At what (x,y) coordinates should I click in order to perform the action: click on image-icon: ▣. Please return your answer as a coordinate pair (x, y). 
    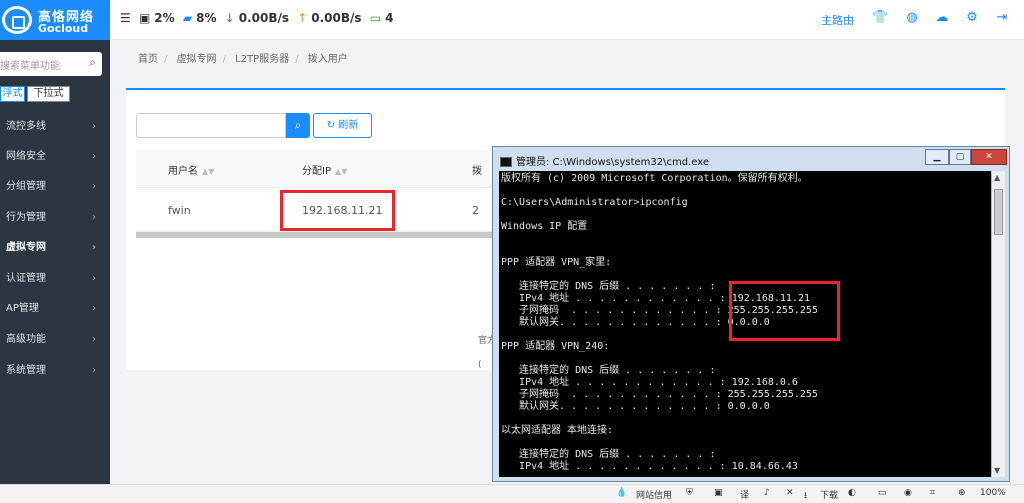
    Looking at the image, I should click on (718, 493).